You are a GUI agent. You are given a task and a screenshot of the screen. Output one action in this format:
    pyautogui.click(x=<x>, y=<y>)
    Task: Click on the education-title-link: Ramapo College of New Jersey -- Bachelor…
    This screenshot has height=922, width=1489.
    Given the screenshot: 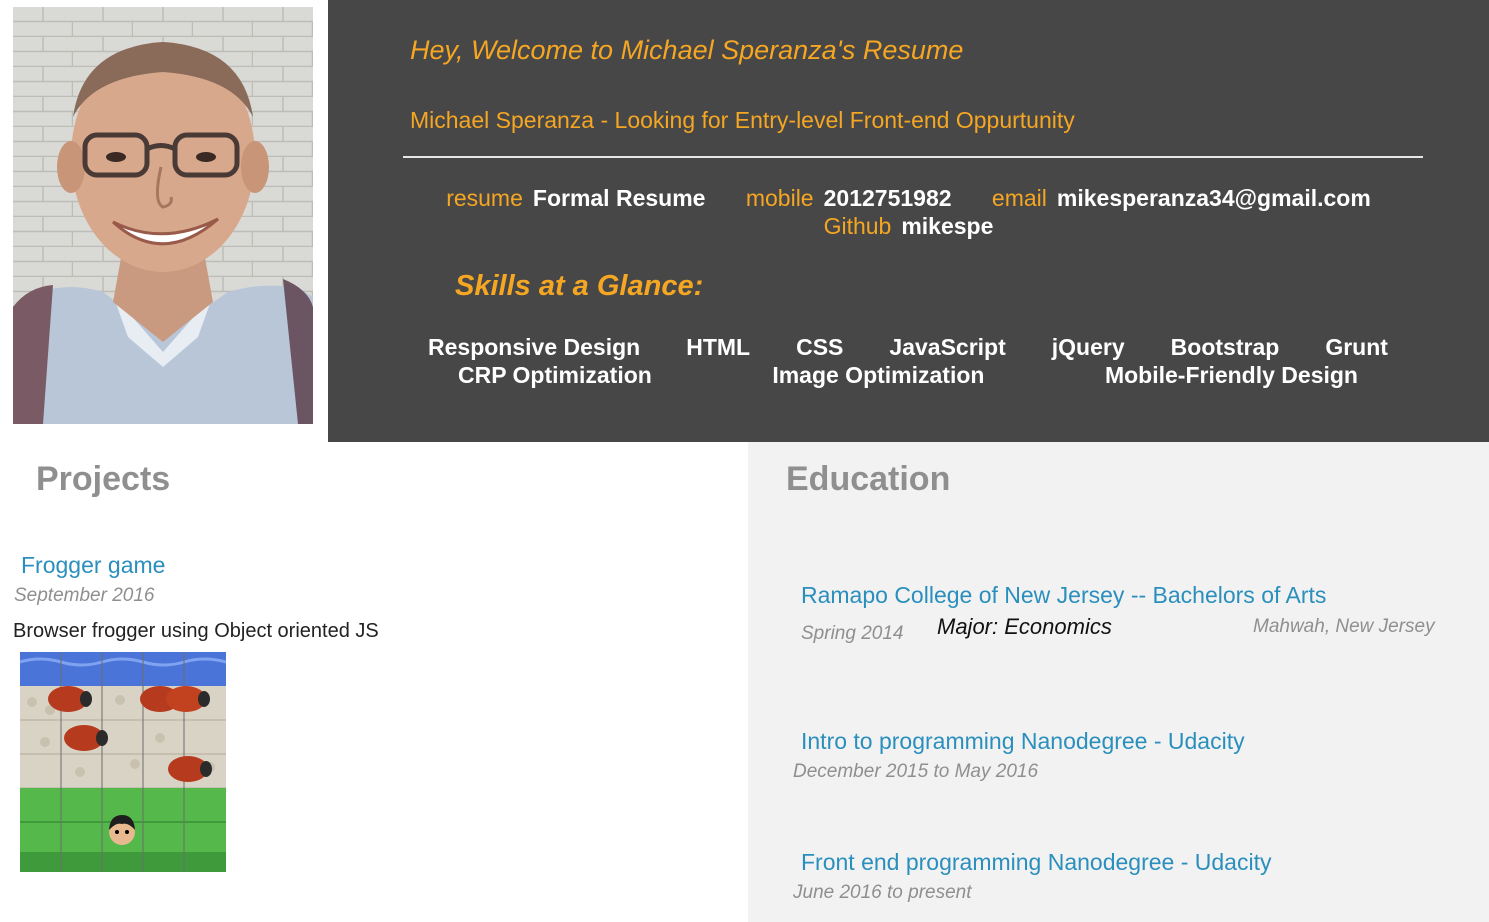 What is the action you would take?
    pyautogui.click(x=1063, y=595)
    